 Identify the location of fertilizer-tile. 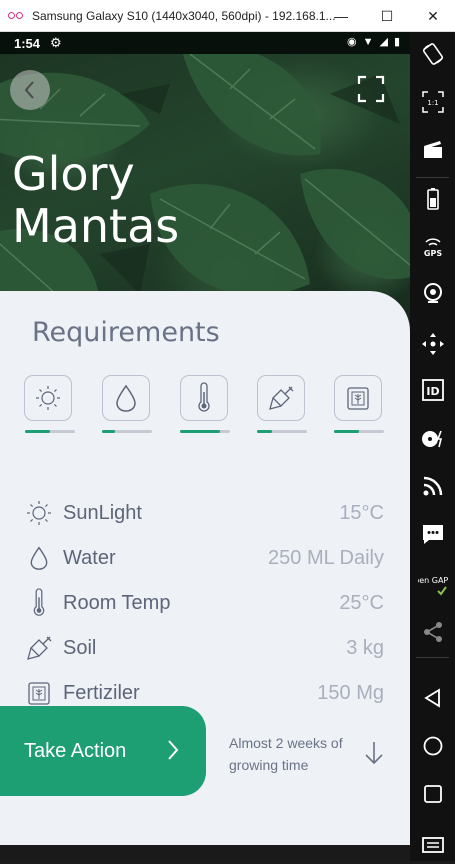
(358, 398).